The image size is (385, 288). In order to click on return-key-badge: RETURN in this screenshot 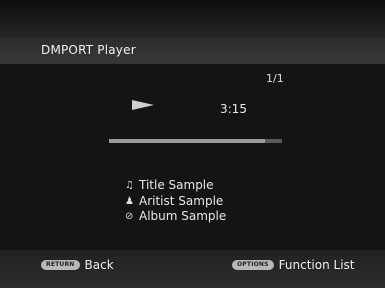, I will do `click(60, 265)`.